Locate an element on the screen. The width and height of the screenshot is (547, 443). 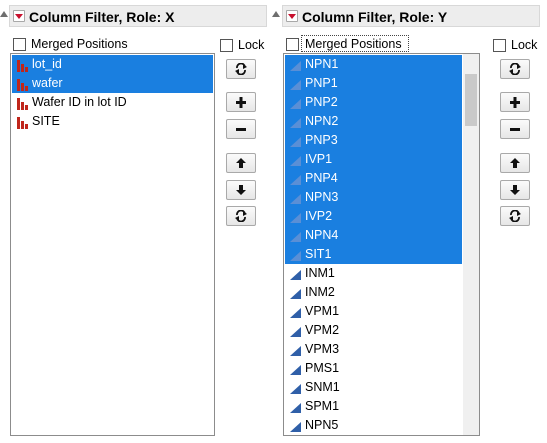
column-label: NPN1 is located at coordinates (322, 64).